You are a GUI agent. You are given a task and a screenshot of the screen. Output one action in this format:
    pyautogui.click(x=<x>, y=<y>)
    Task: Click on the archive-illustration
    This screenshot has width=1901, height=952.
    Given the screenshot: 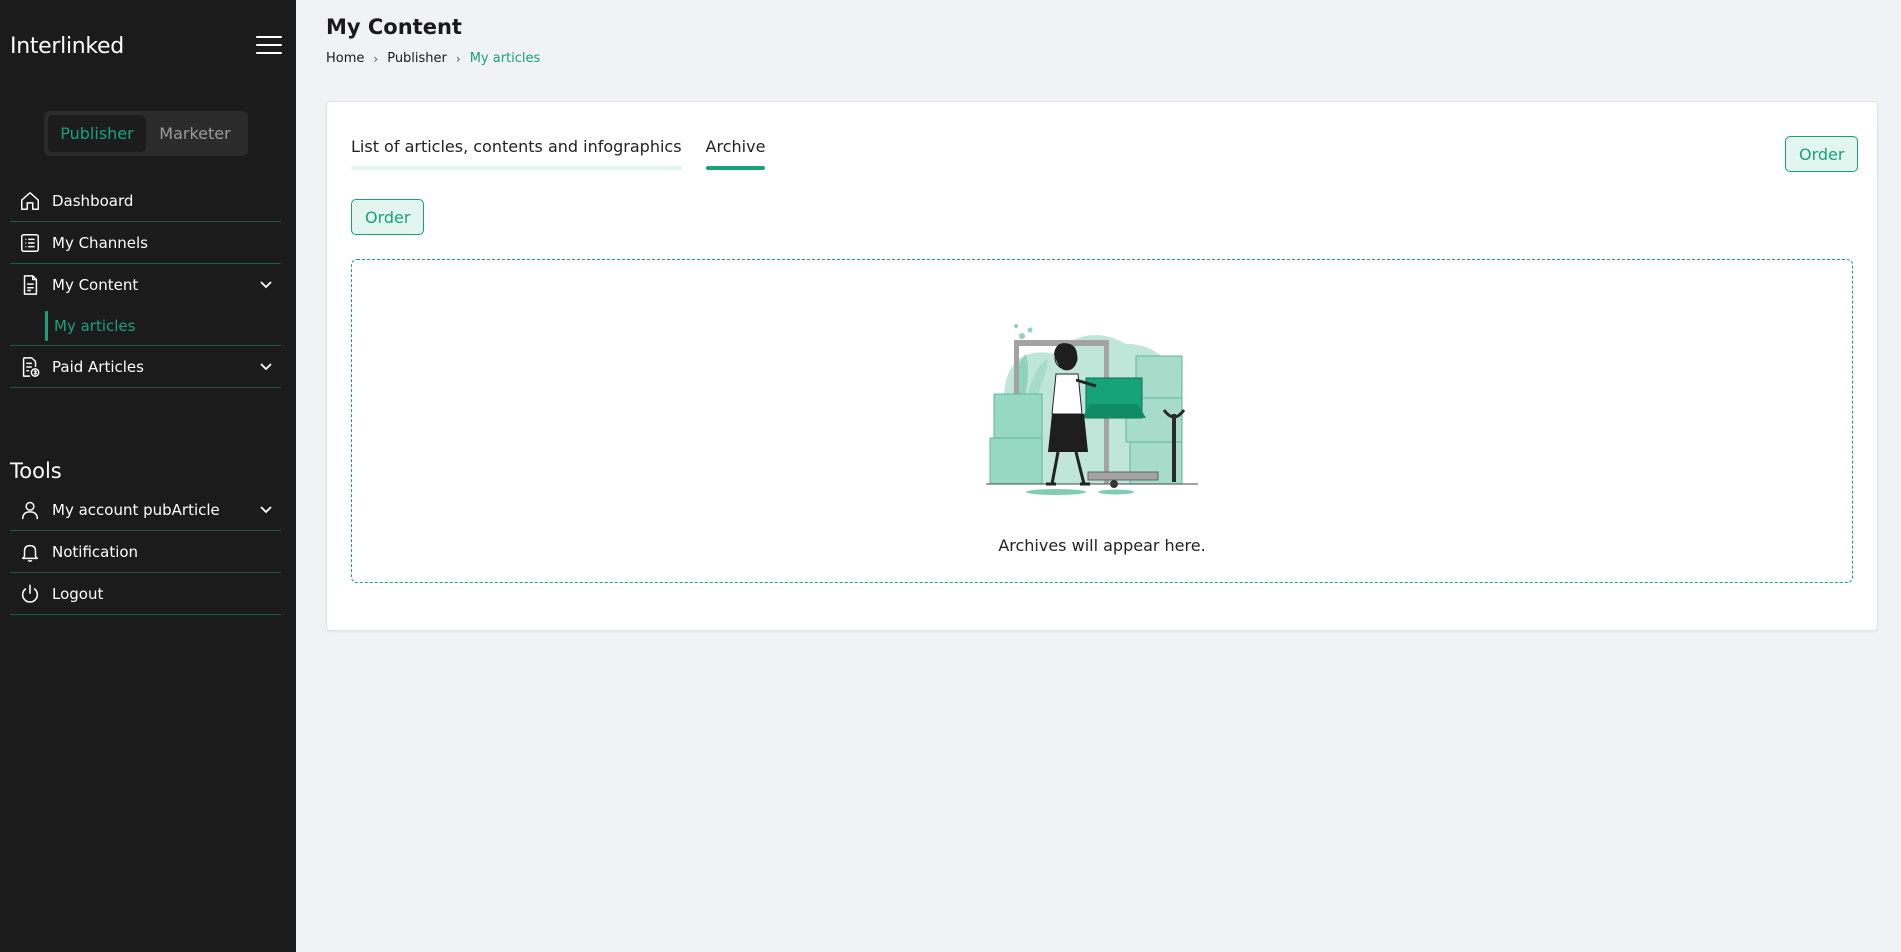 What is the action you would take?
    pyautogui.click(x=1092, y=409)
    